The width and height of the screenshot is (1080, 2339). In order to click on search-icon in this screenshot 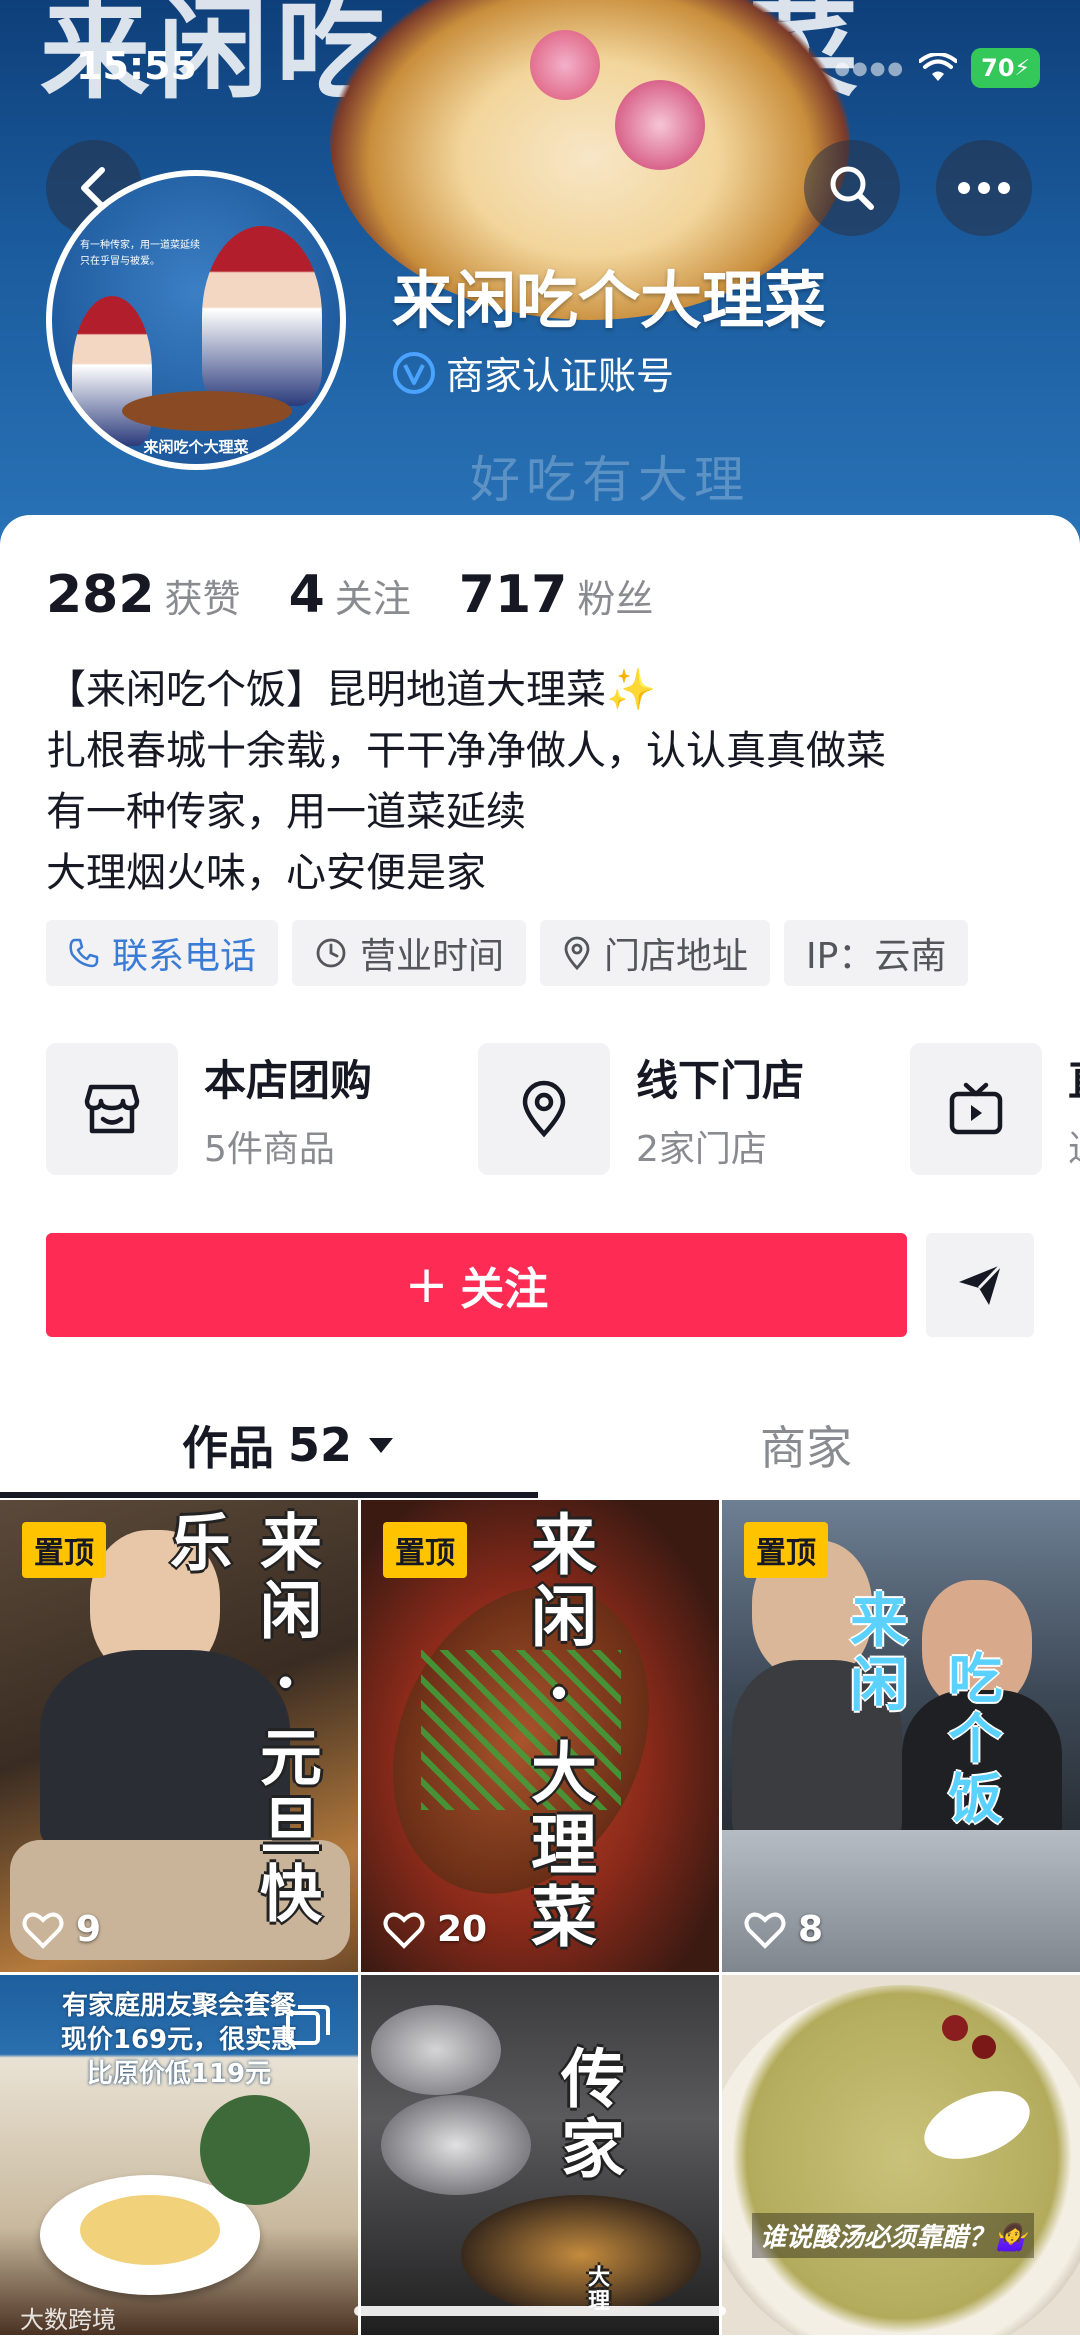, I will do `click(852, 188)`.